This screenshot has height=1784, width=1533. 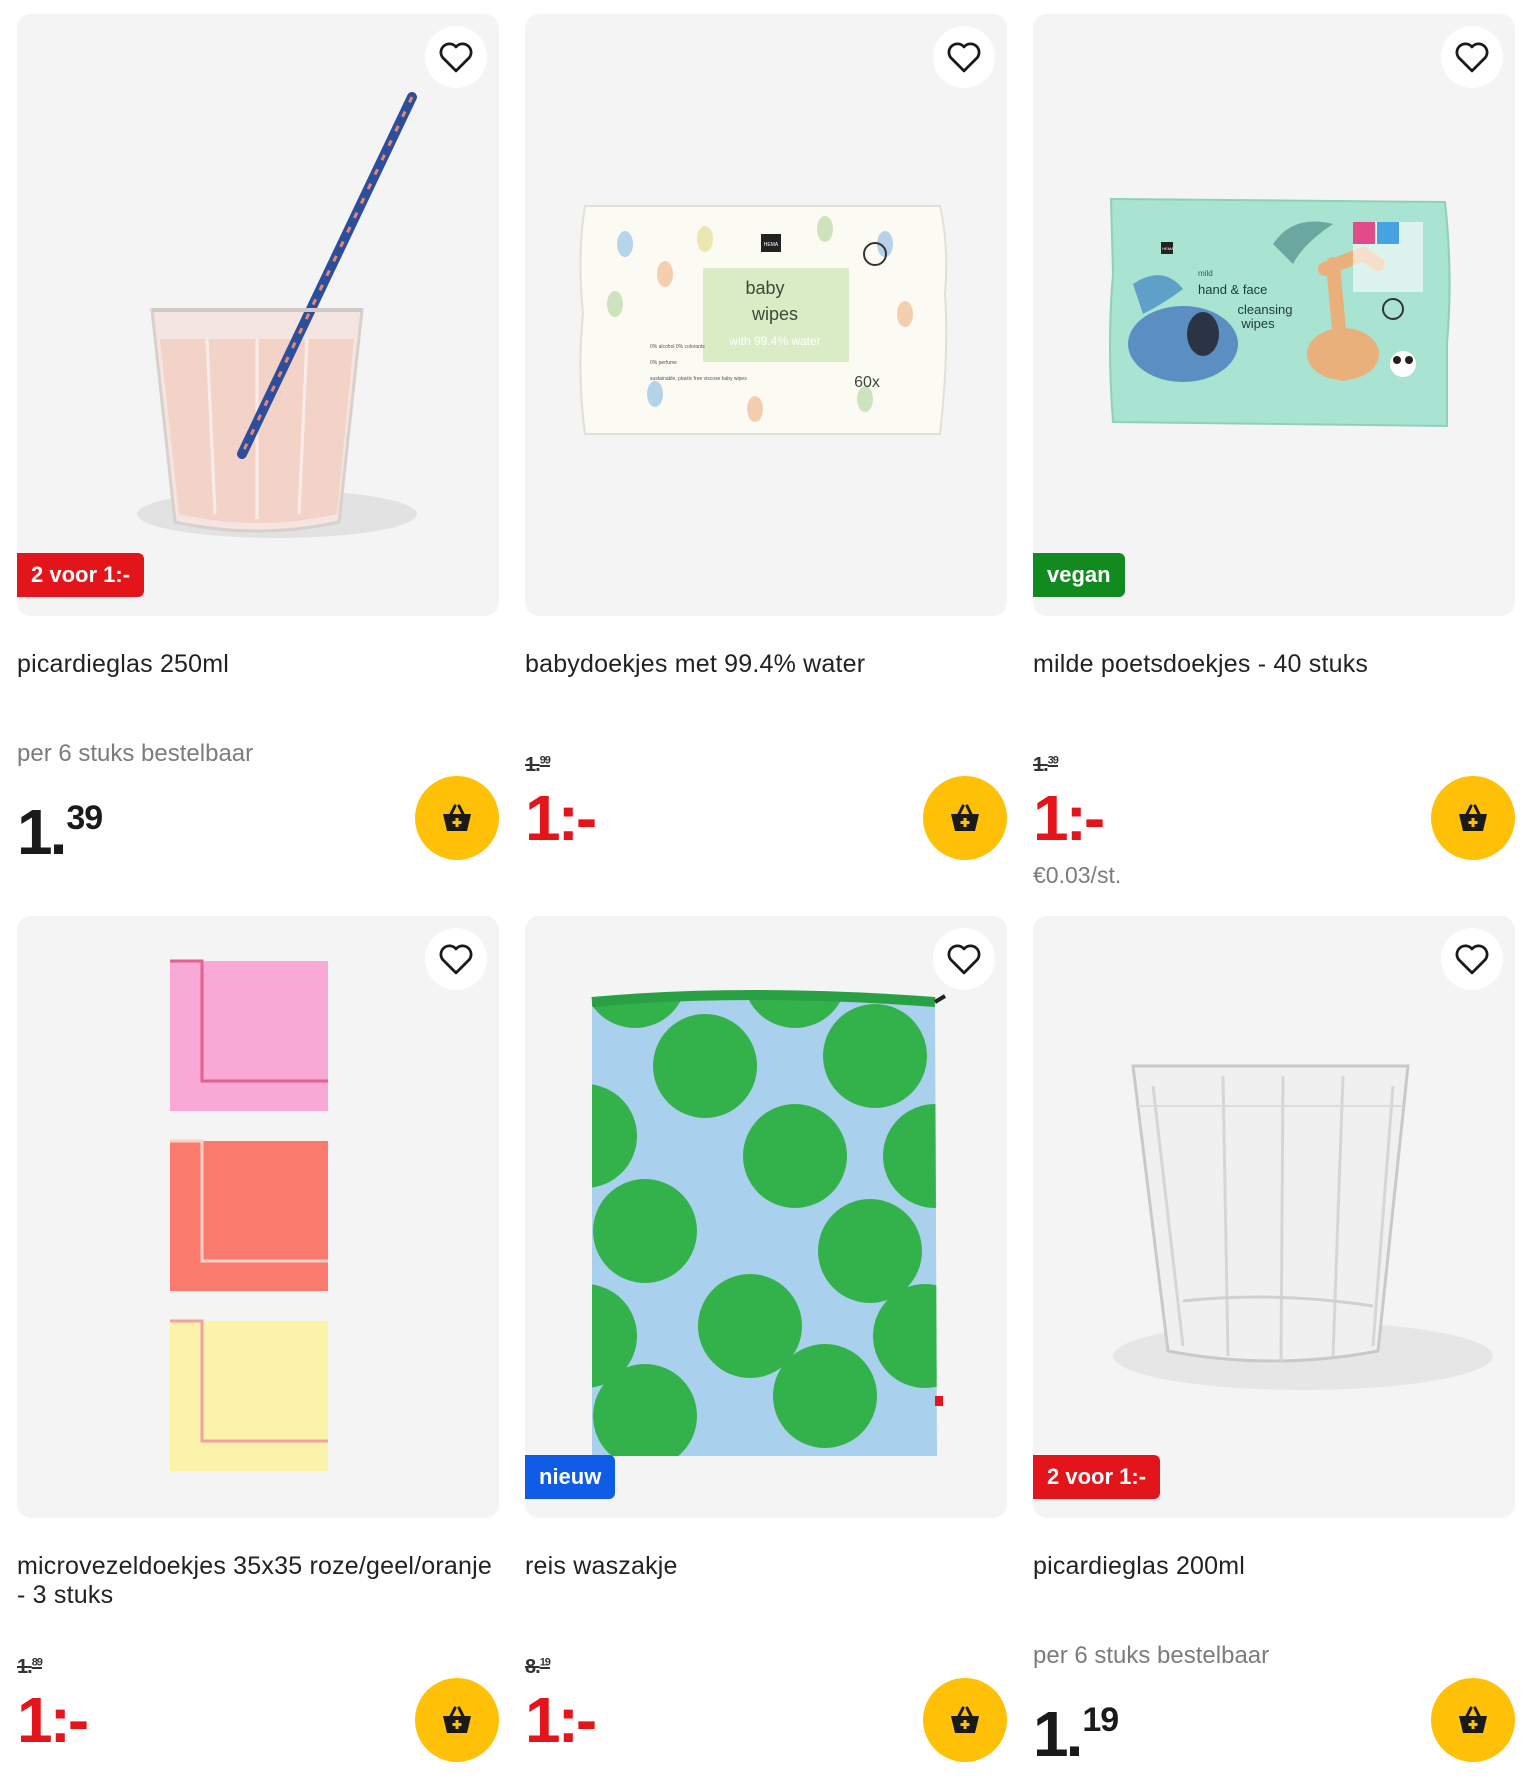 What do you see at coordinates (774, 341) in the screenshot?
I see `pack-line-3: with 99.4% water` at bounding box center [774, 341].